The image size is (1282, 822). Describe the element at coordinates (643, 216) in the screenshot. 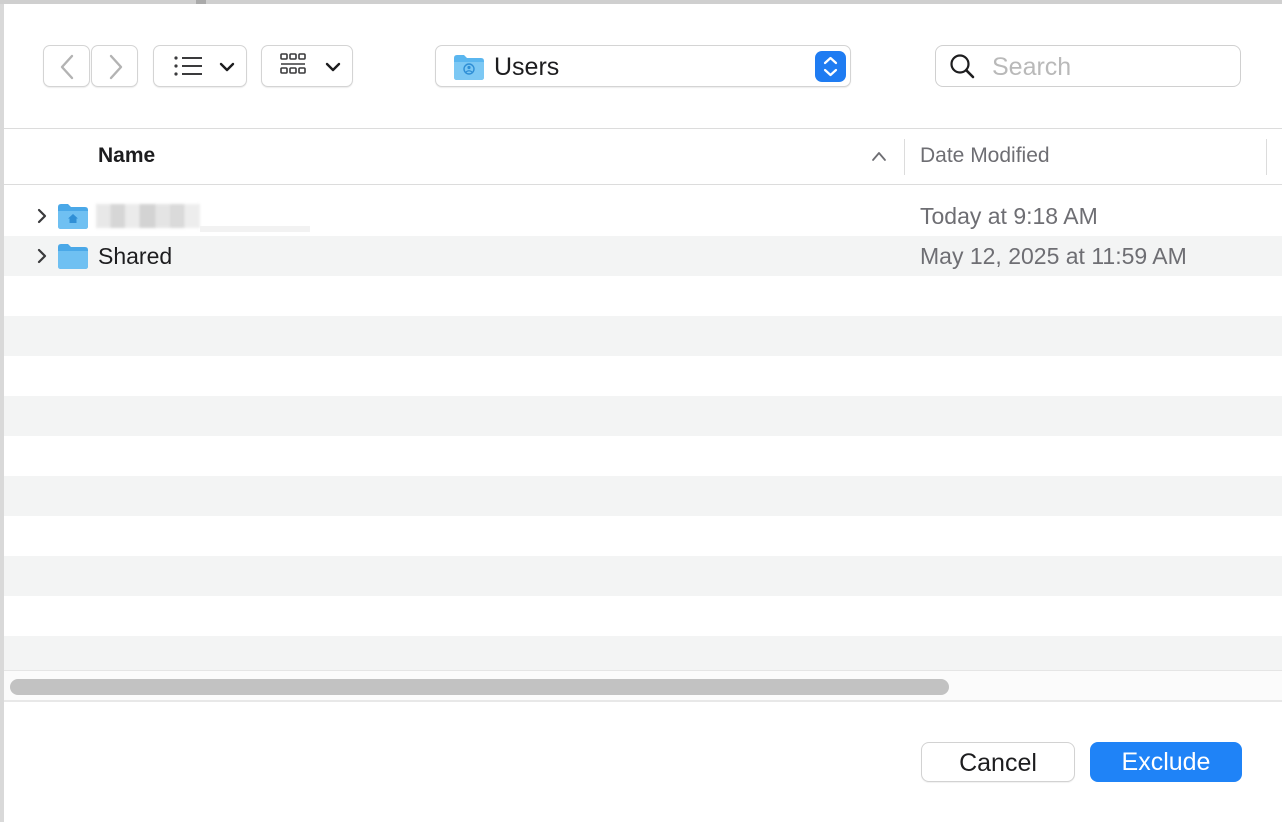

I see `table-row: Today at 9:18 AM` at that location.